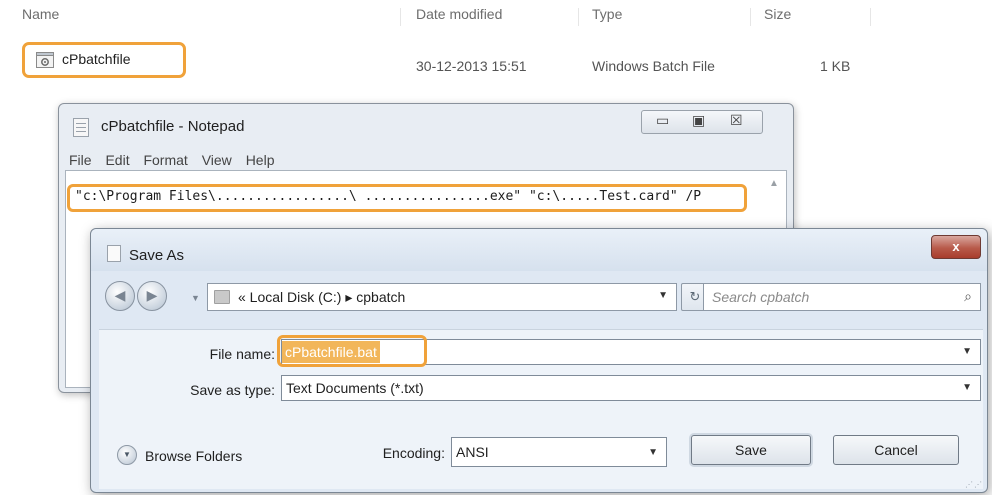 This screenshot has height=495, width=992. What do you see at coordinates (760, 297) in the screenshot?
I see `search-input: Search cpbatch` at bounding box center [760, 297].